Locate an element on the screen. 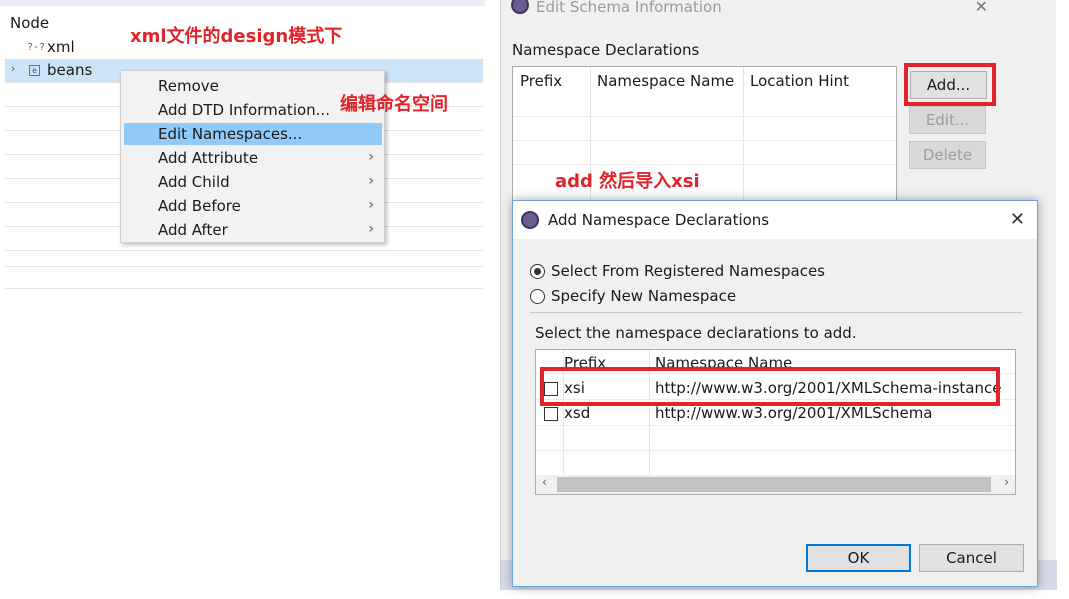 This screenshot has width=1069, height=599. menu-item-add-child: Add Child › is located at coordinates (253, 182).